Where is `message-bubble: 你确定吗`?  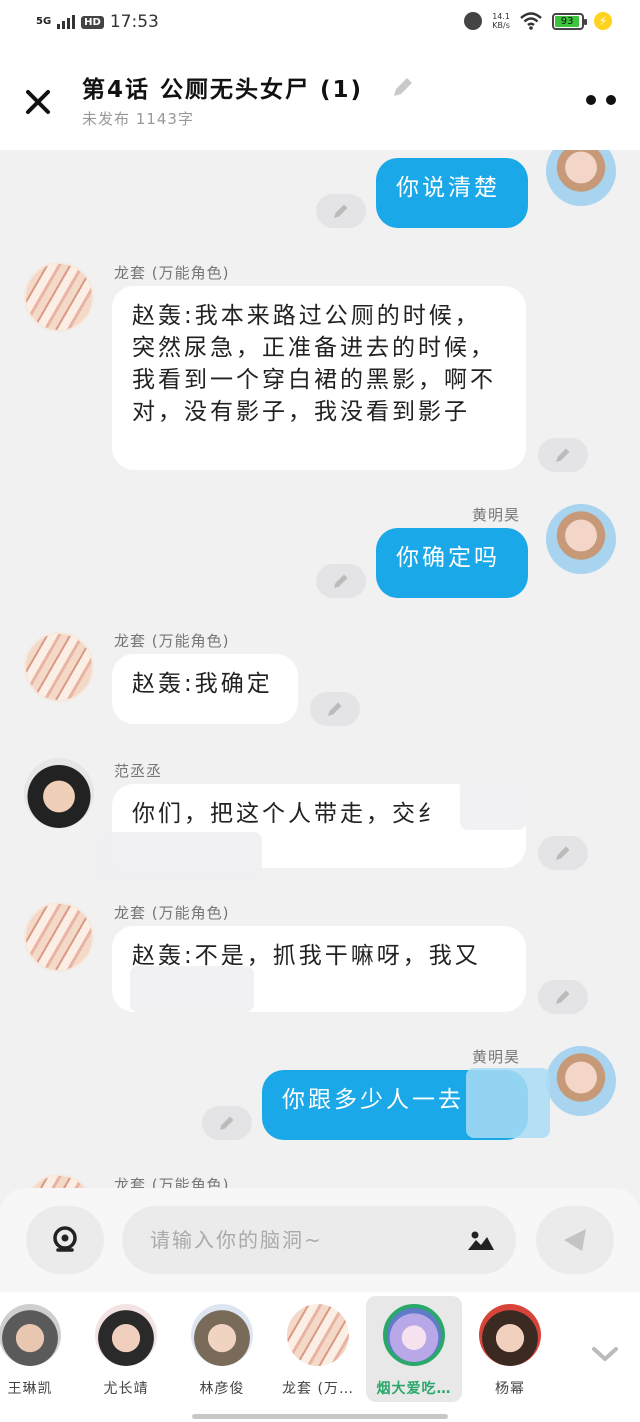
message-bubble: 你确定吗 is located at coordinates (452, 563).